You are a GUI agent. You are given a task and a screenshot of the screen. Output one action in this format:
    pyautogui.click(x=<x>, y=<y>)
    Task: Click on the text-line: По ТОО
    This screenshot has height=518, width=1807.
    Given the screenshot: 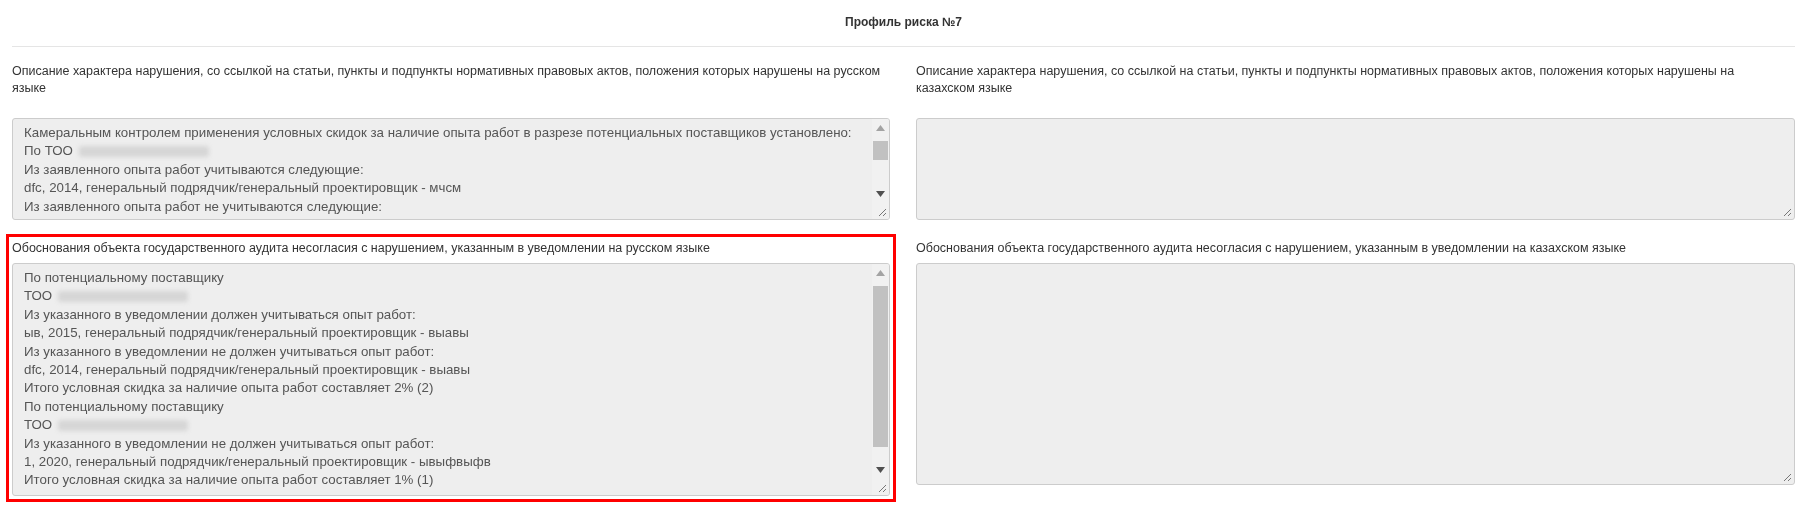 What is the action you would take?
    pyautogui.click(x=48, y=151)
    